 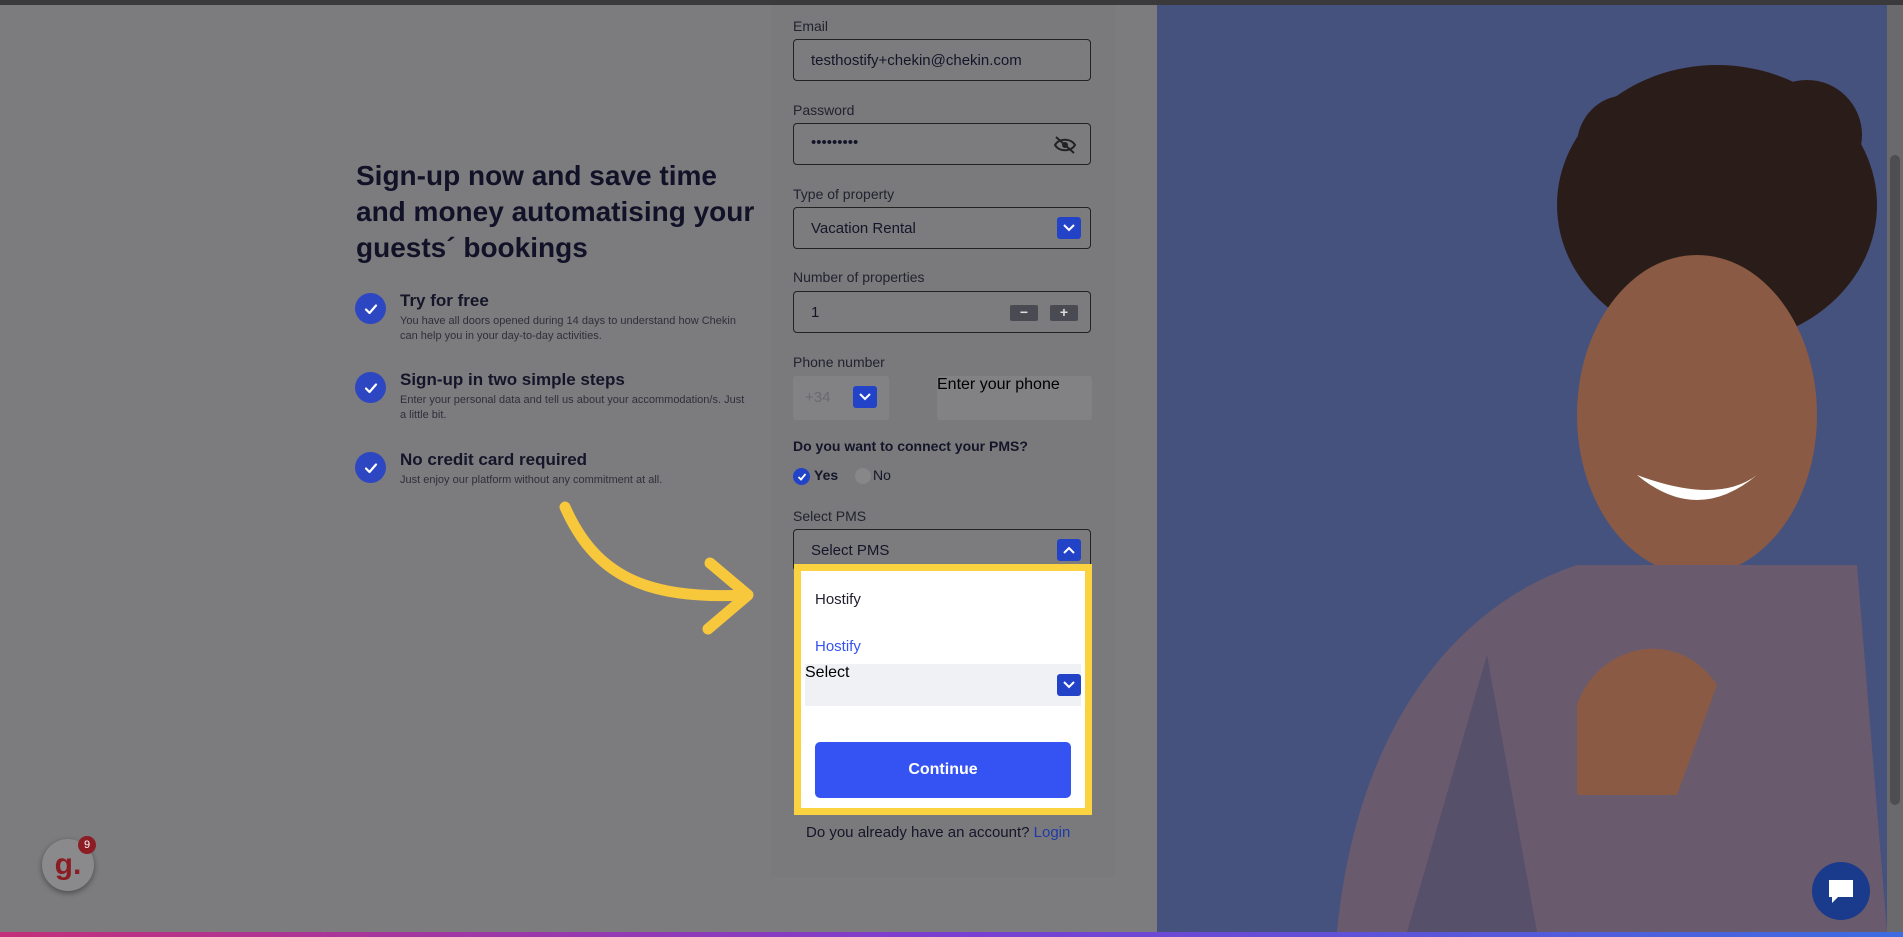 I want to click on quantity-stepper: 1 − +, so click(x=942, y=312).